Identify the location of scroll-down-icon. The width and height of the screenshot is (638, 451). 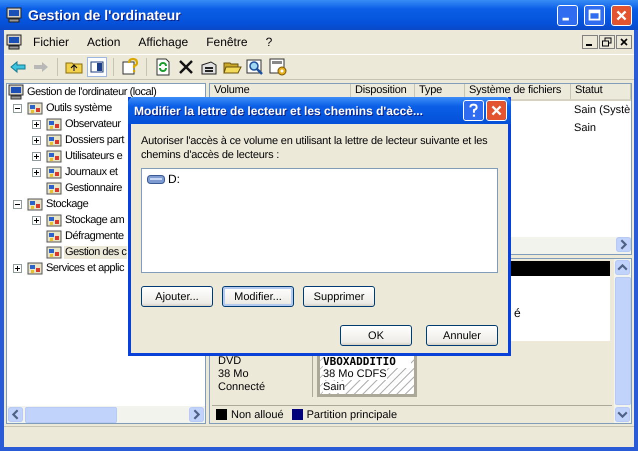
(622, 414).